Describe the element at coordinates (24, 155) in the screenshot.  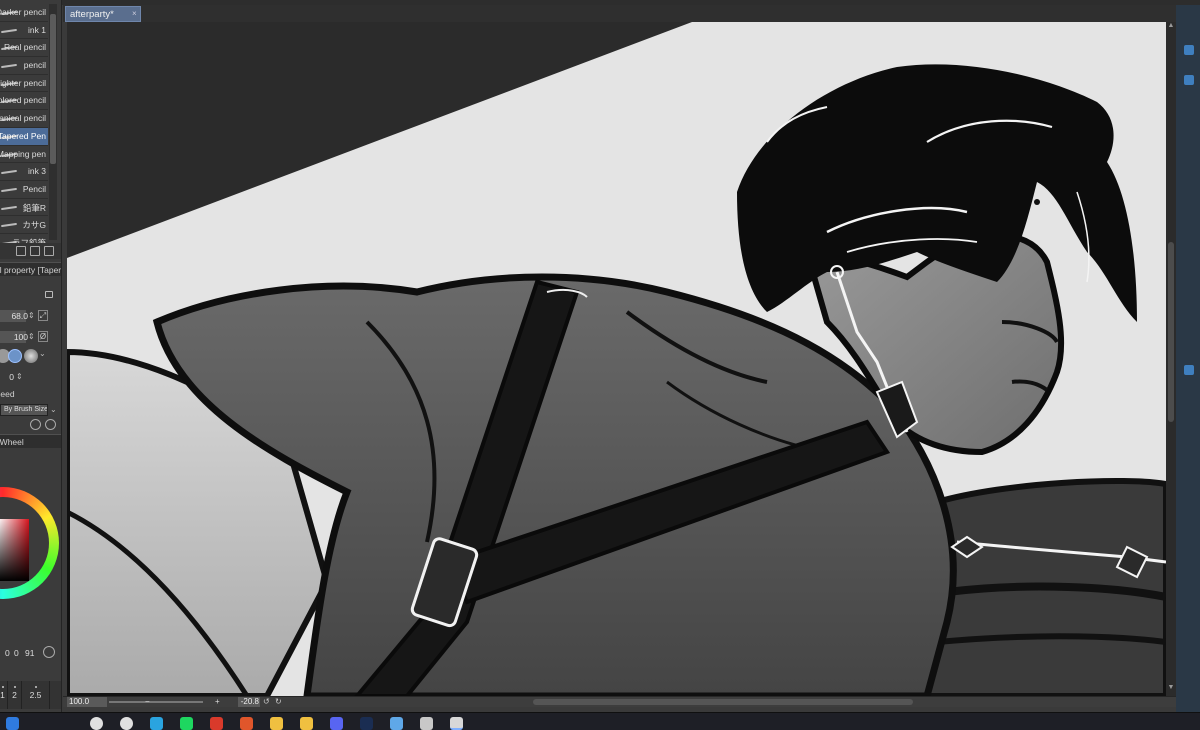
I see `brush-item: Mapping pen` at that location.